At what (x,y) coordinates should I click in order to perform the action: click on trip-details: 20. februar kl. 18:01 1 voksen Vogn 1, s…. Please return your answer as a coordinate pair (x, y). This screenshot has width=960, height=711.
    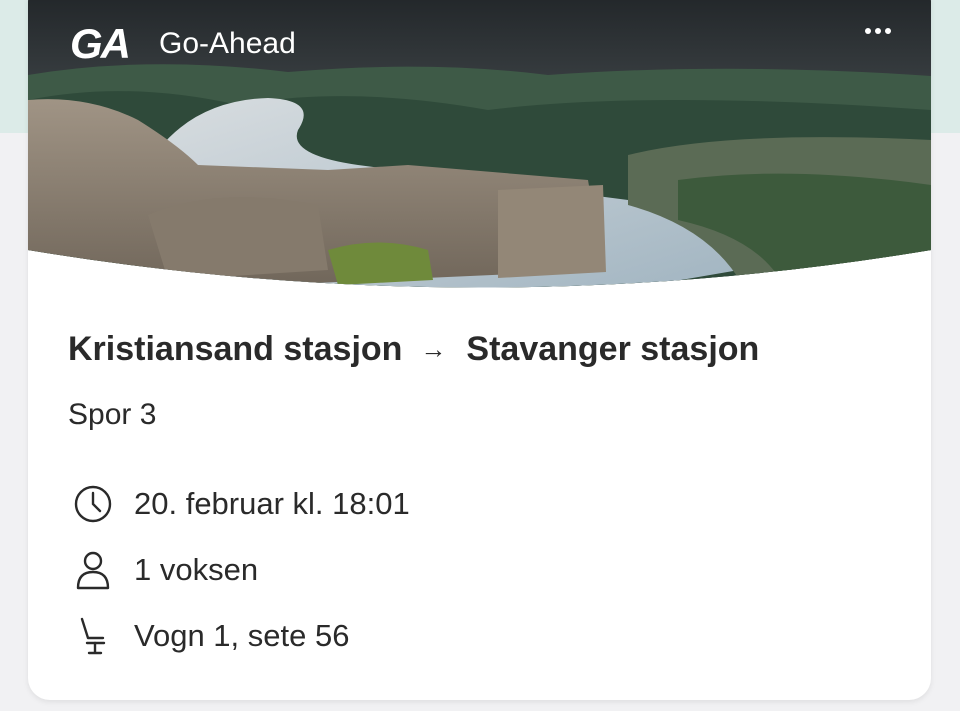
    Looking at the image, I should click on (241, 581).